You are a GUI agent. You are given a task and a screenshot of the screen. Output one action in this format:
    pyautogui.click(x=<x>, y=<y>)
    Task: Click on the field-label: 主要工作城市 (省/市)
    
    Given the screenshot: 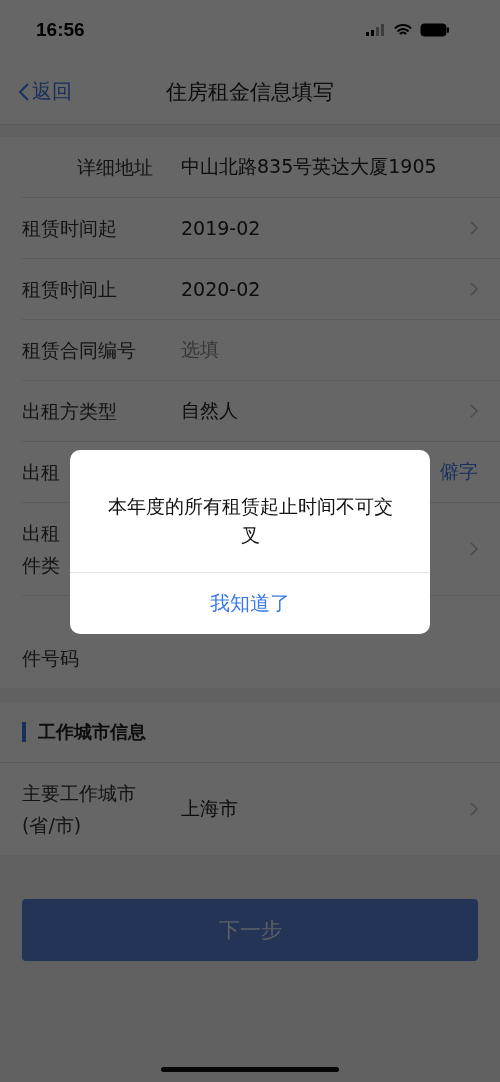 What is the action you would take?
    pyautogui.click(x=79, y=809)
    